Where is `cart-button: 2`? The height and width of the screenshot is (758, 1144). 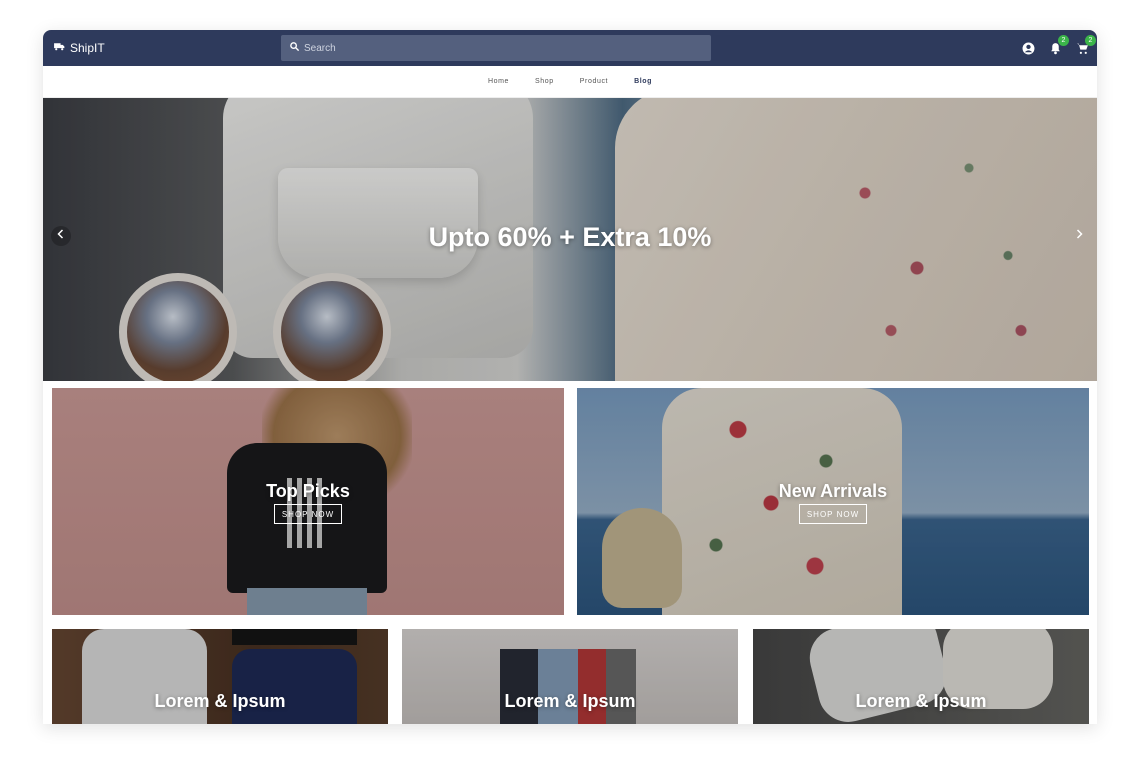 cart-button: 2 is located at coordinates (1086, 44).